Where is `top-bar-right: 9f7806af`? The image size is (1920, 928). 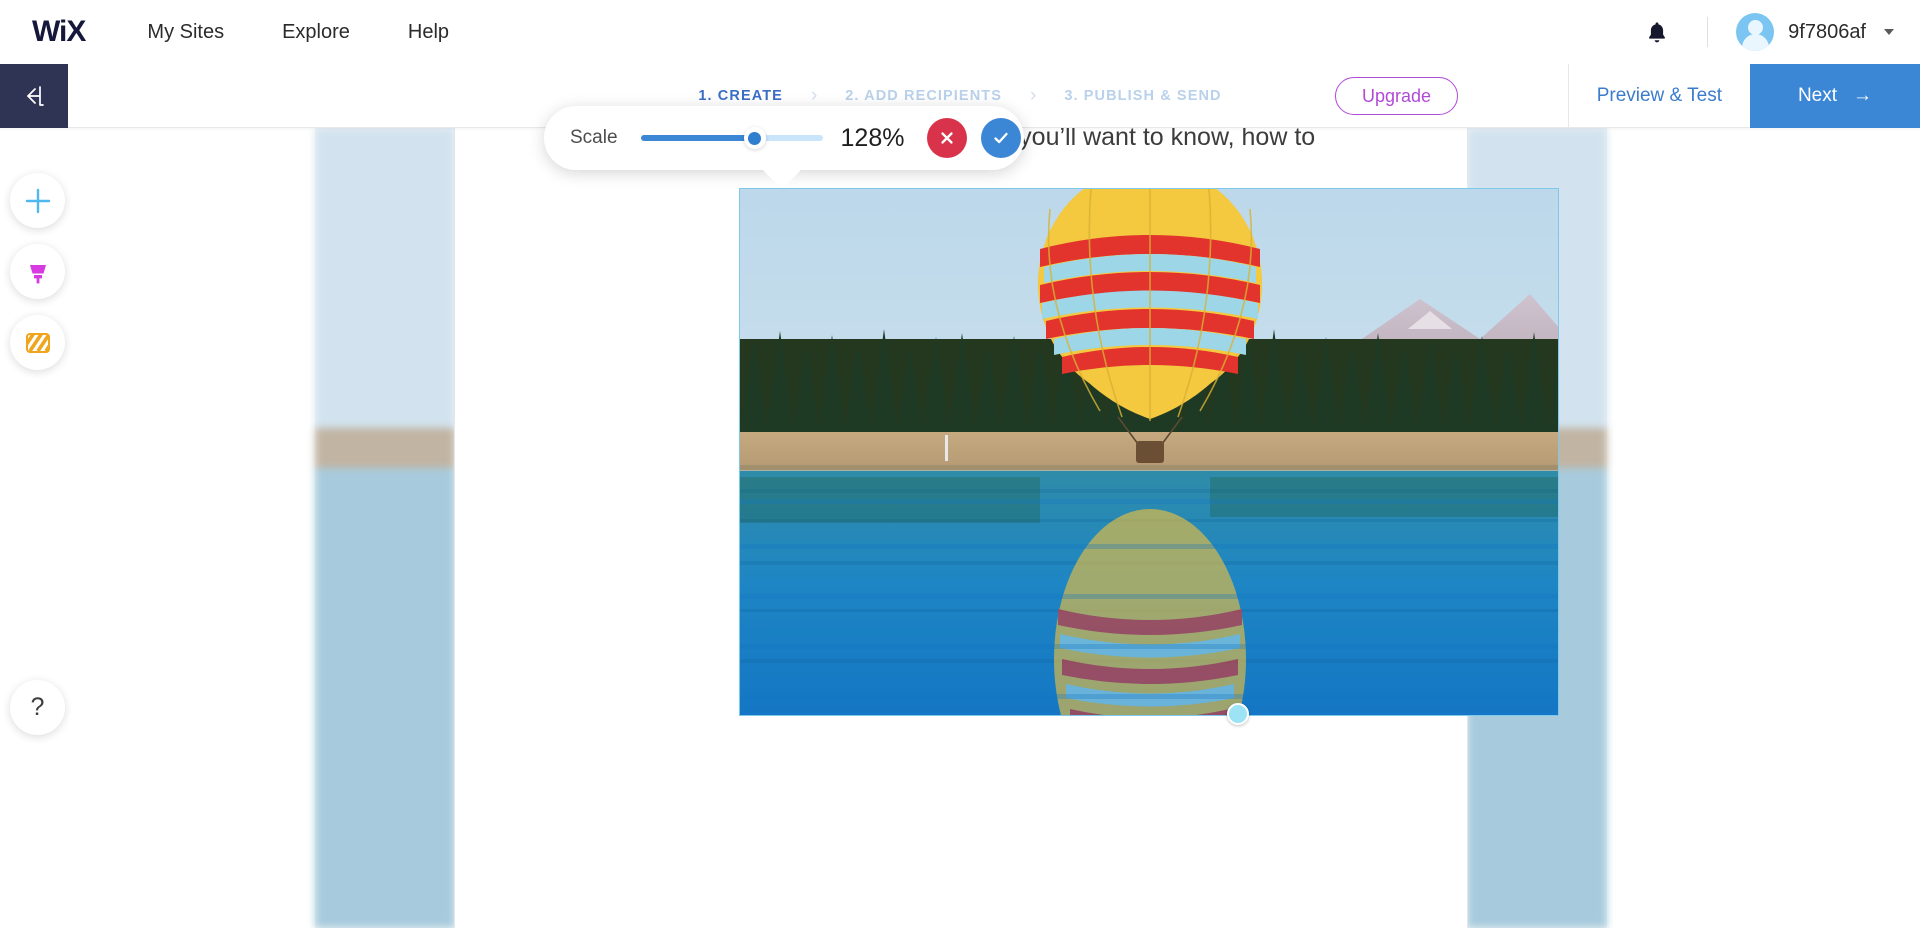 top-bar-right: 9f7806af is located at coordinates (1764, 32).